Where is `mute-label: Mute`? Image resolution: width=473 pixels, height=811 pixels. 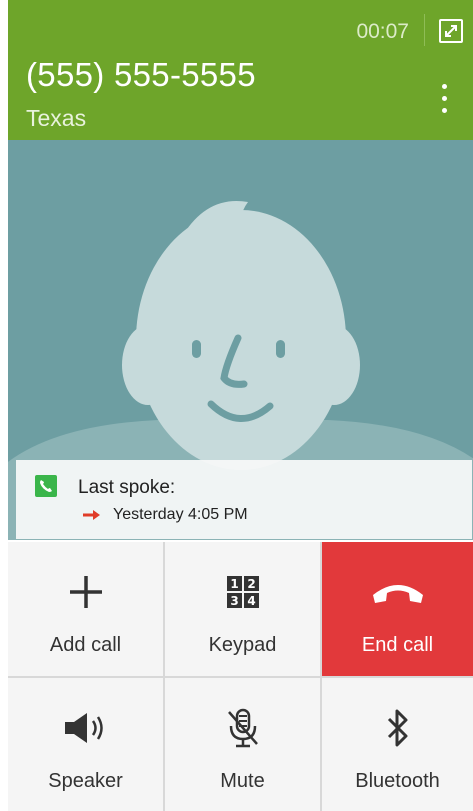 mute-label: Mute is located at coordinates (242, 781).